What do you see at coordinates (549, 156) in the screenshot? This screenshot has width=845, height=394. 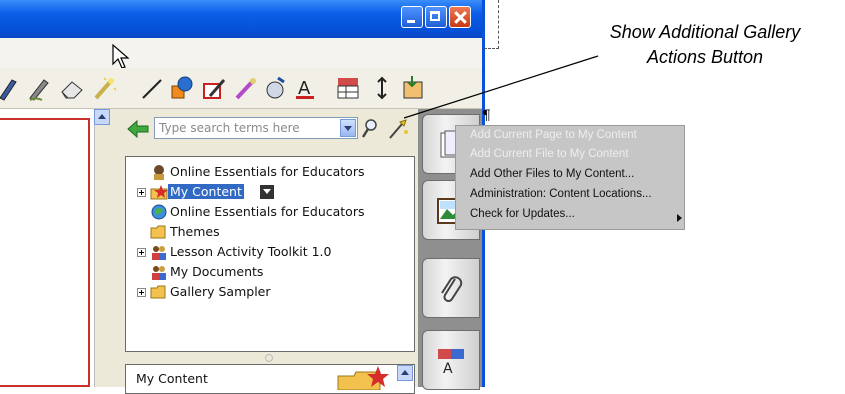 I see `menu-item-add-current-file: Add Current File to My Content` at bounding box center [549, 156].